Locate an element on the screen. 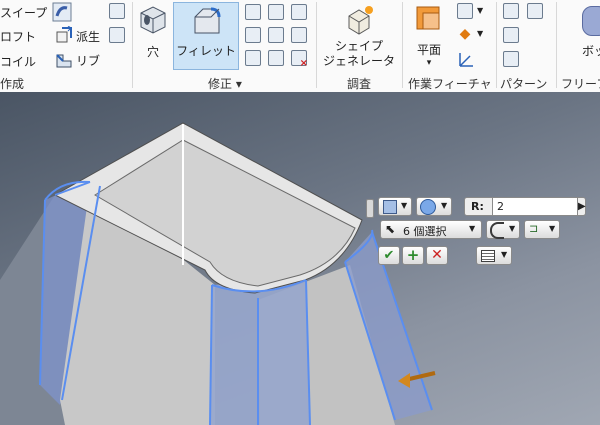 This screenshot has height=425, width=600. hole-icon is located at coordinates (153, 20).